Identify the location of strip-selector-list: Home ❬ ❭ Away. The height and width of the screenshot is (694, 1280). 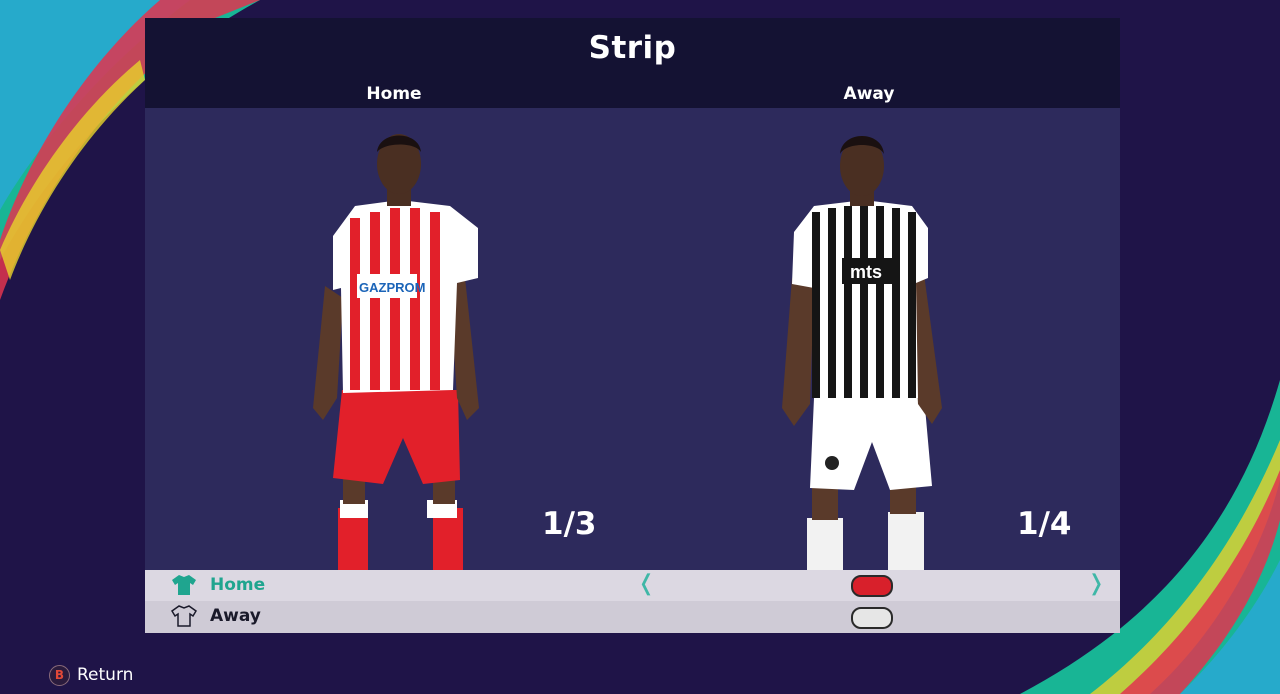
(632, 601).